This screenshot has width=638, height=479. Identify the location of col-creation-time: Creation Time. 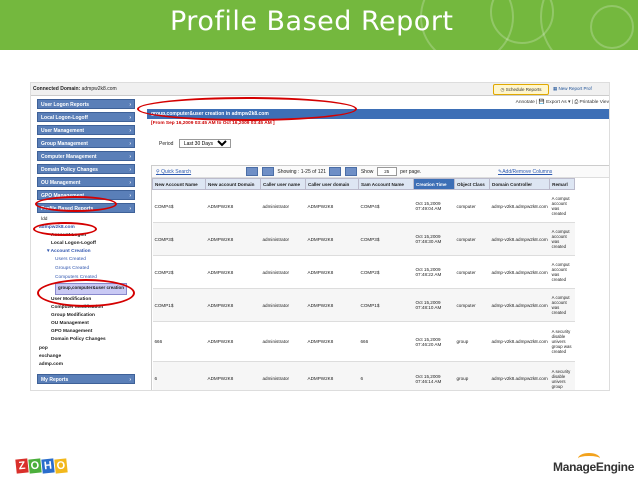
(434, 184).